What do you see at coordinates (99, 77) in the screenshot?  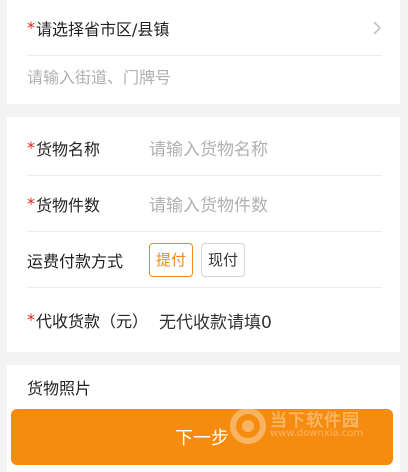 I see `street-input-placeholder: 请输入街道、门牌号` at bounding box center [99, 77].